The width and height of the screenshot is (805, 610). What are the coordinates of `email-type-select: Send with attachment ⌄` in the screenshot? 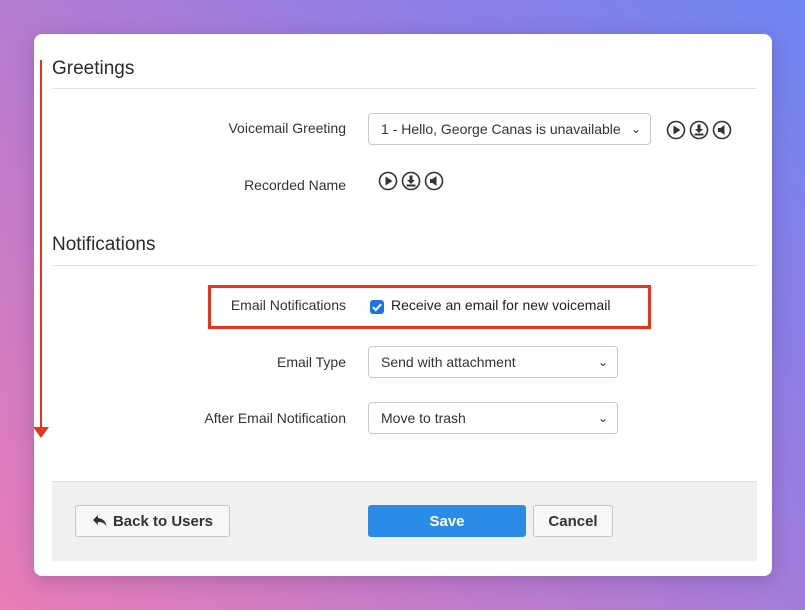 It's located at (493, 362).